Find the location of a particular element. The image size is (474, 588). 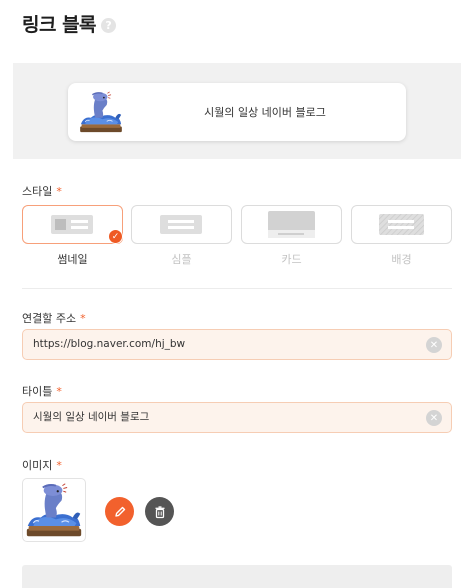

url-label: 연결할 주소 * is located at coordinates (54, 318).